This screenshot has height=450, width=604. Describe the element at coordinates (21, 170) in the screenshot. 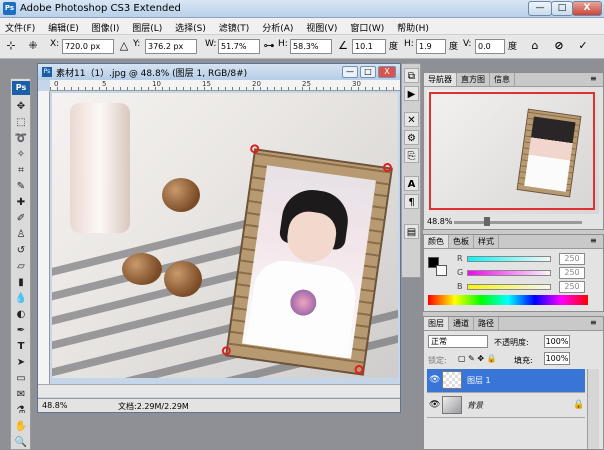

I see `crop-tool-icon: ⌗` at that location.